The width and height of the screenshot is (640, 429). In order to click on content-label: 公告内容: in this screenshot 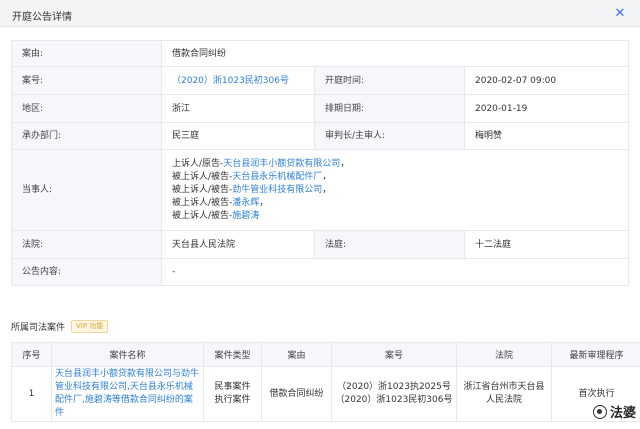, I will do `click(86, 272)`.